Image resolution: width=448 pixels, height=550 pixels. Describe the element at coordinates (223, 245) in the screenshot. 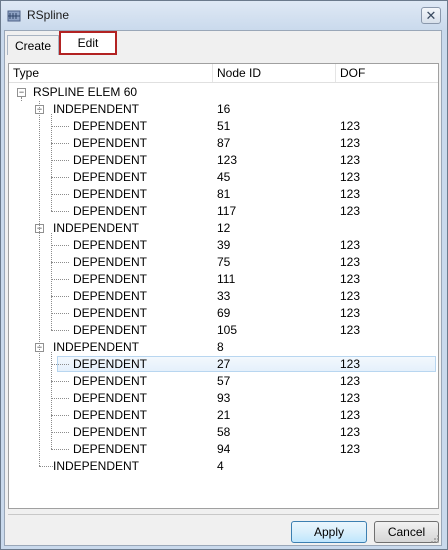

I see `dependent-row: DEPENDENT 39 123` at that location.